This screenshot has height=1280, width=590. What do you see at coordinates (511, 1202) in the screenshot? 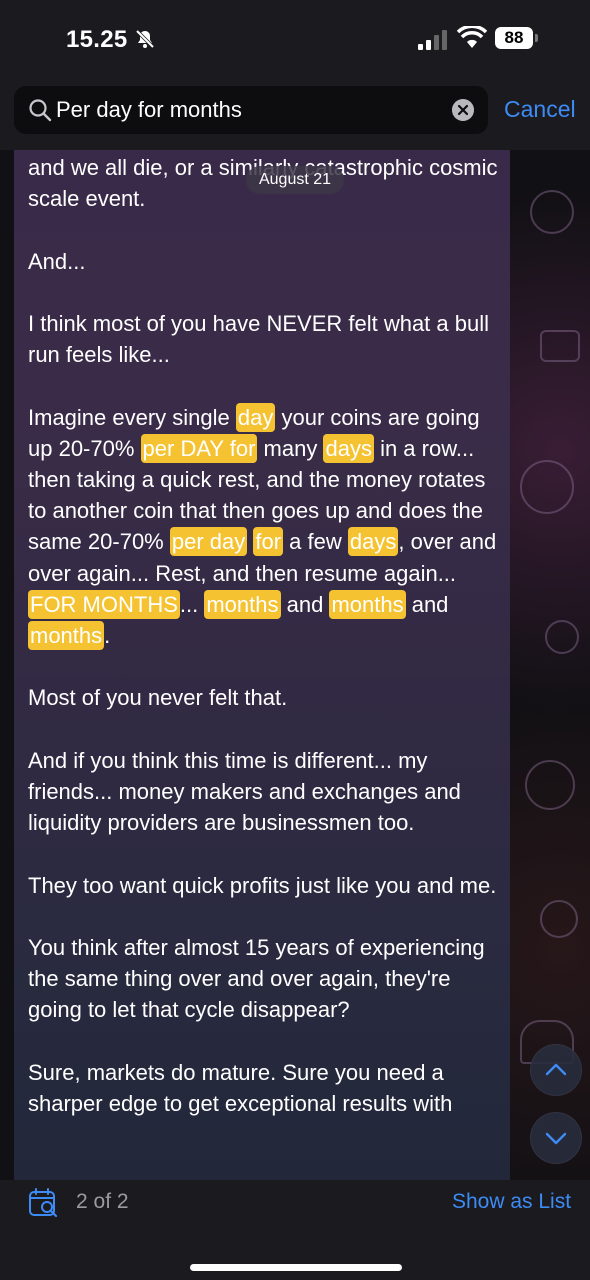
I see `show-as-list-button: Show as List` at bounding box center [511, 1202].